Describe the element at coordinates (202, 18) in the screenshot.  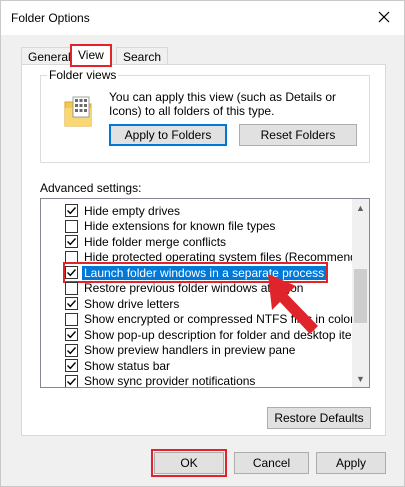
I see `title-bar: Folder Options` at that location.